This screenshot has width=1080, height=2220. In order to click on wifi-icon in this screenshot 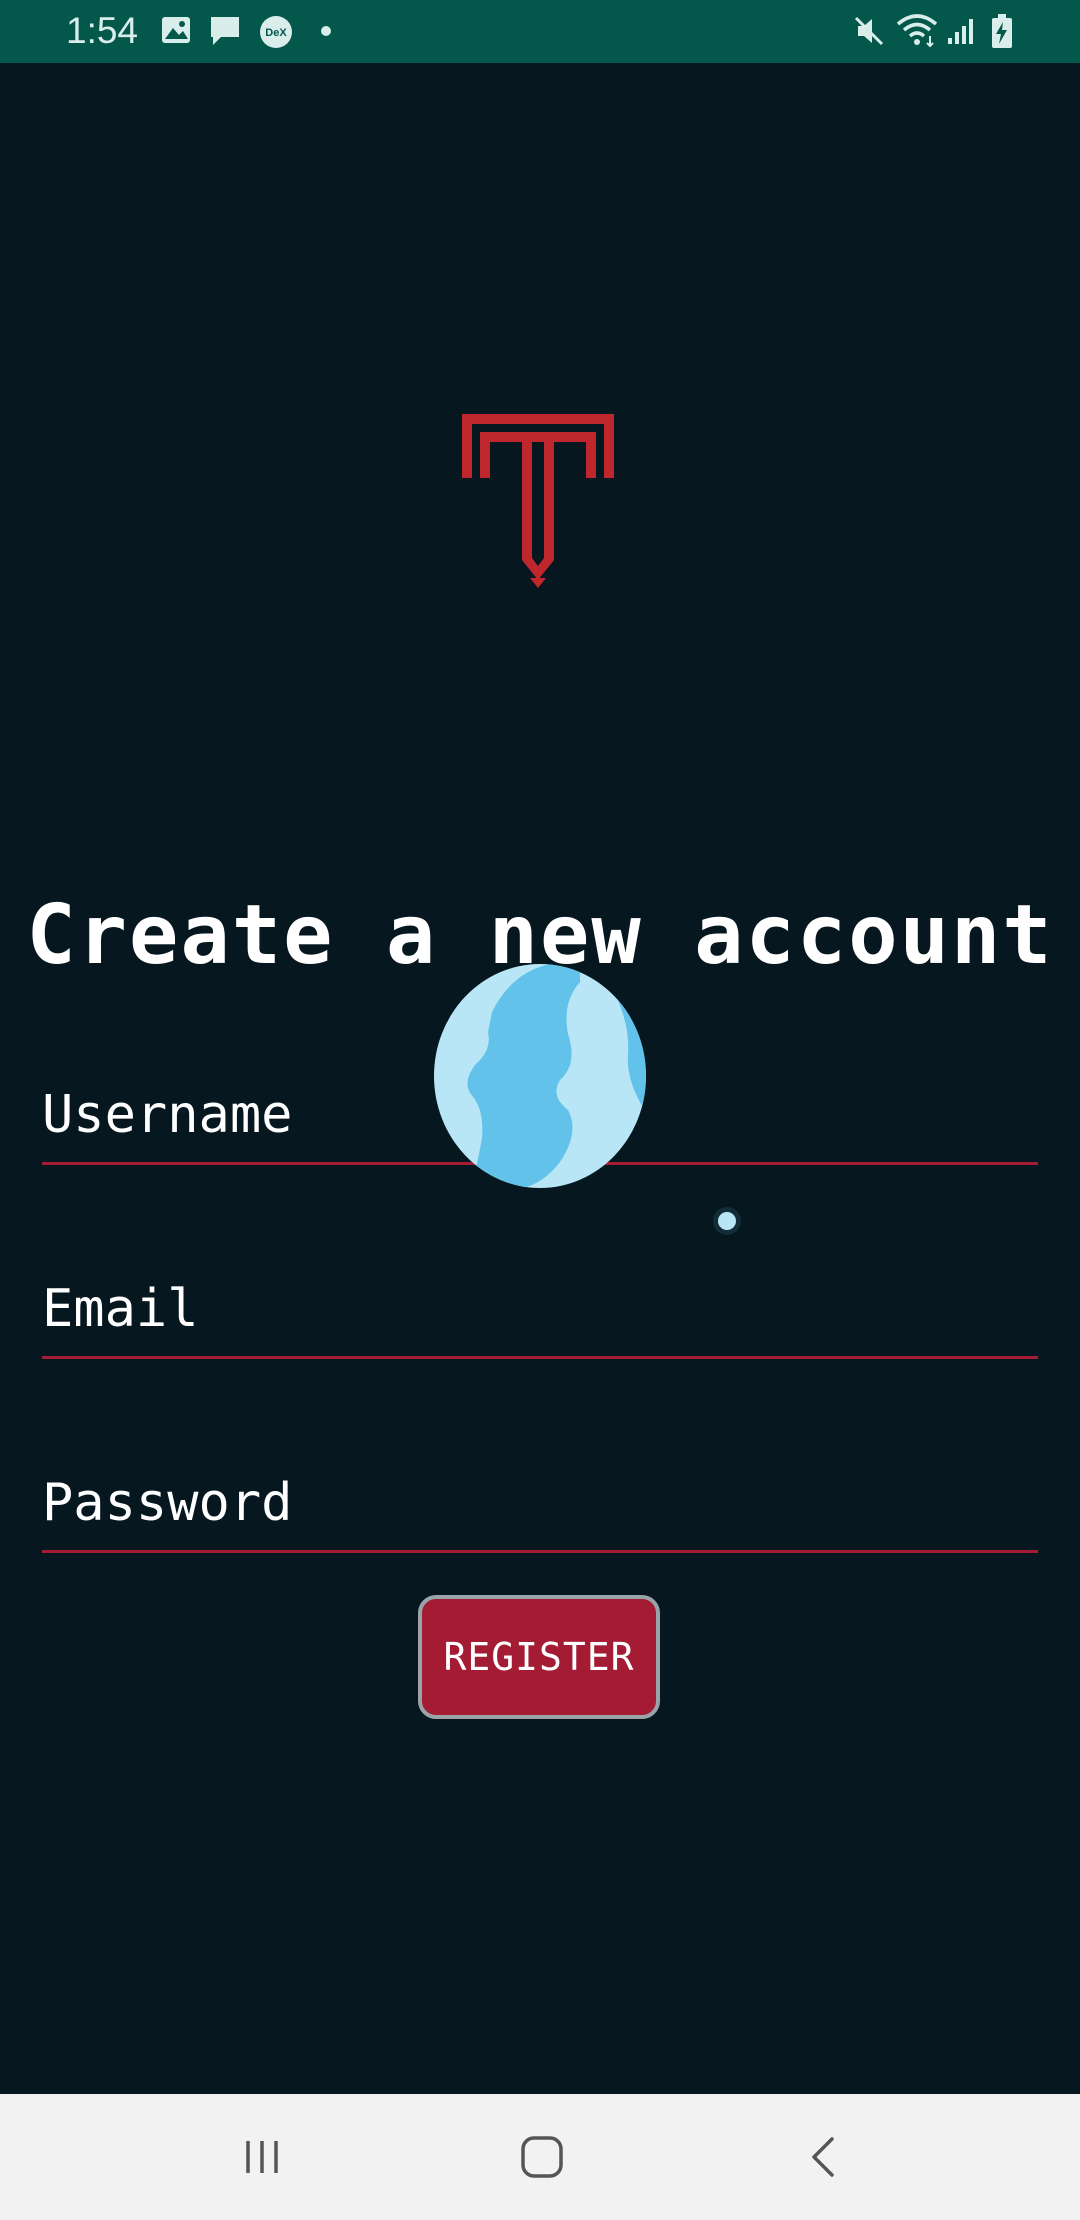, I will do `click(917, 32)`.